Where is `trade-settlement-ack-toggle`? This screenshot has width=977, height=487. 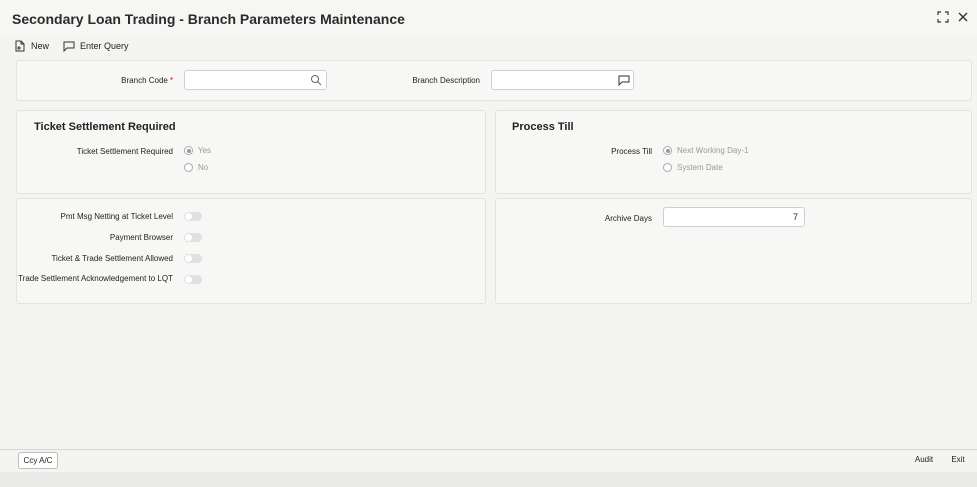
trade-settlement-ack-toggle is located at coordinates (193, 279).